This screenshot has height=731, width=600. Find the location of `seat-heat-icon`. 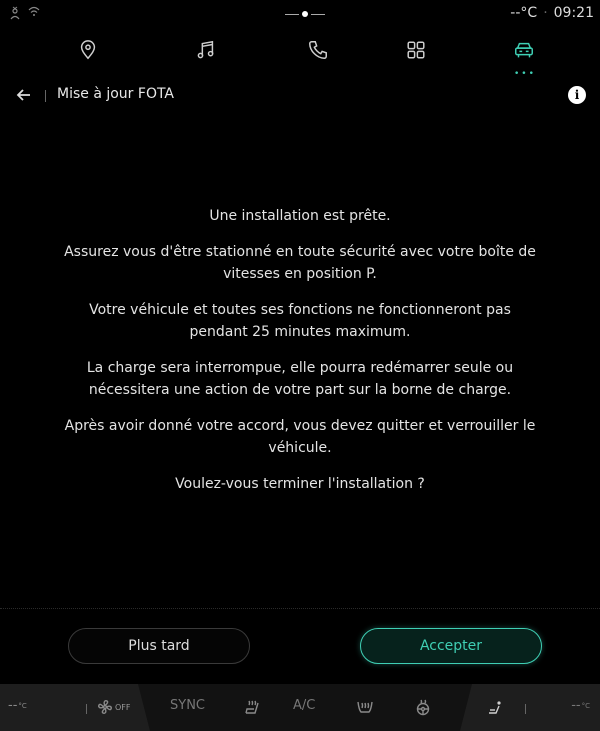

seat-heat-icon is located at coordinates (252, 707).